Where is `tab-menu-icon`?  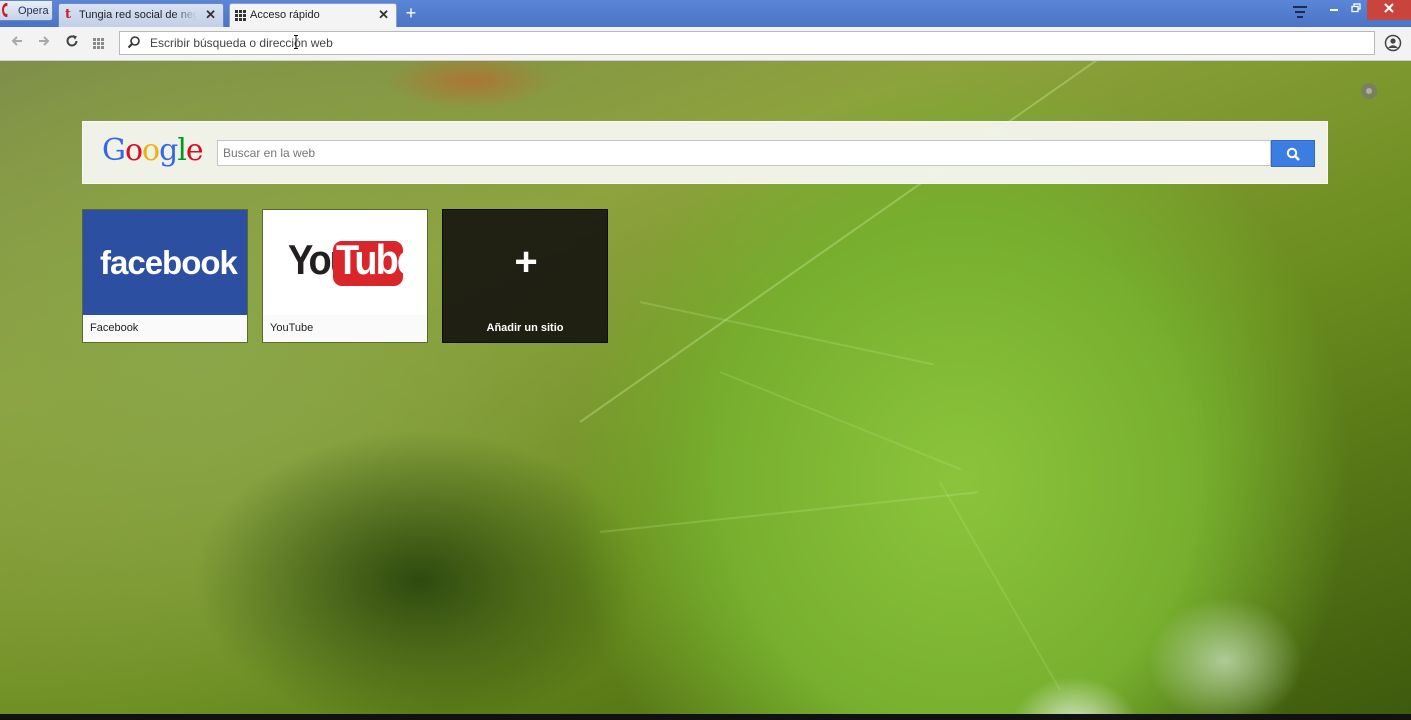 tab-menu-icon is located at coordinates (1301, 16).